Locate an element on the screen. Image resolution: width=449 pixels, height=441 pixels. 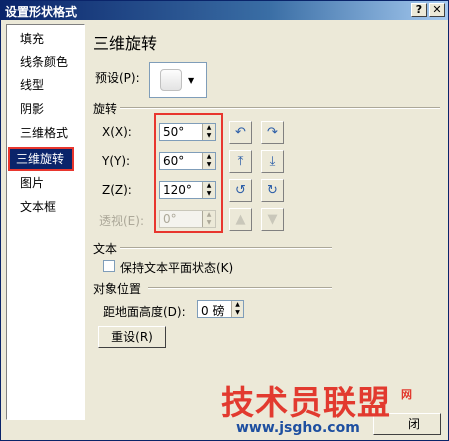
distance-value: 0 磅 is located at coordinates (213, 311).